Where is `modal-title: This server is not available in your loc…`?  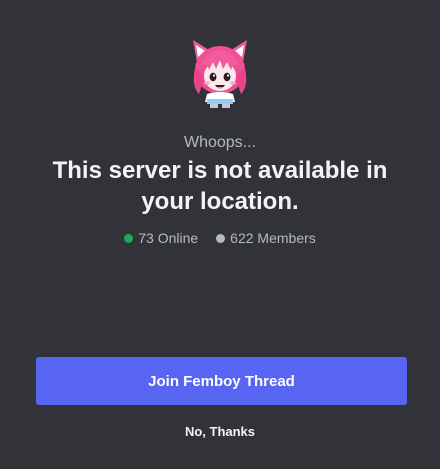 modal-title: This server is not available in your loc… is located at coordinates (220, 186).